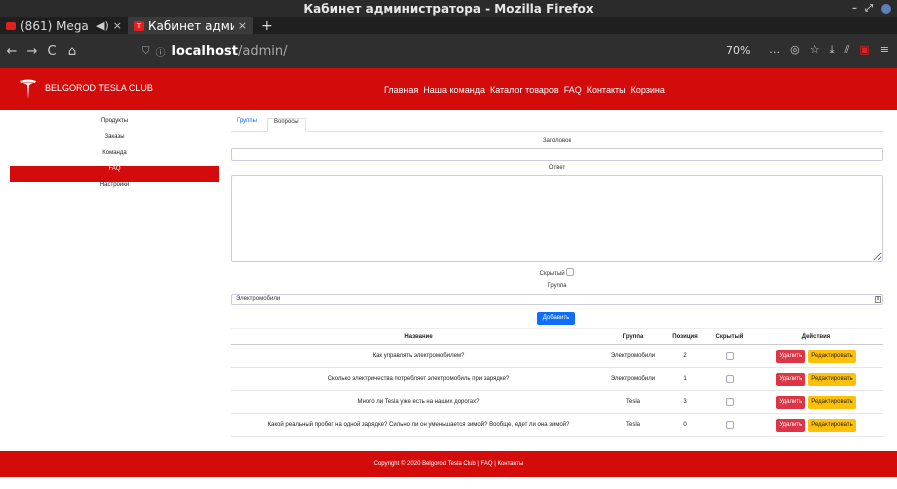 The image size is (897, 489). Describe the element at coordinates (247, 125) in the screenshot. I see `tab-groups: Группы` at that location.